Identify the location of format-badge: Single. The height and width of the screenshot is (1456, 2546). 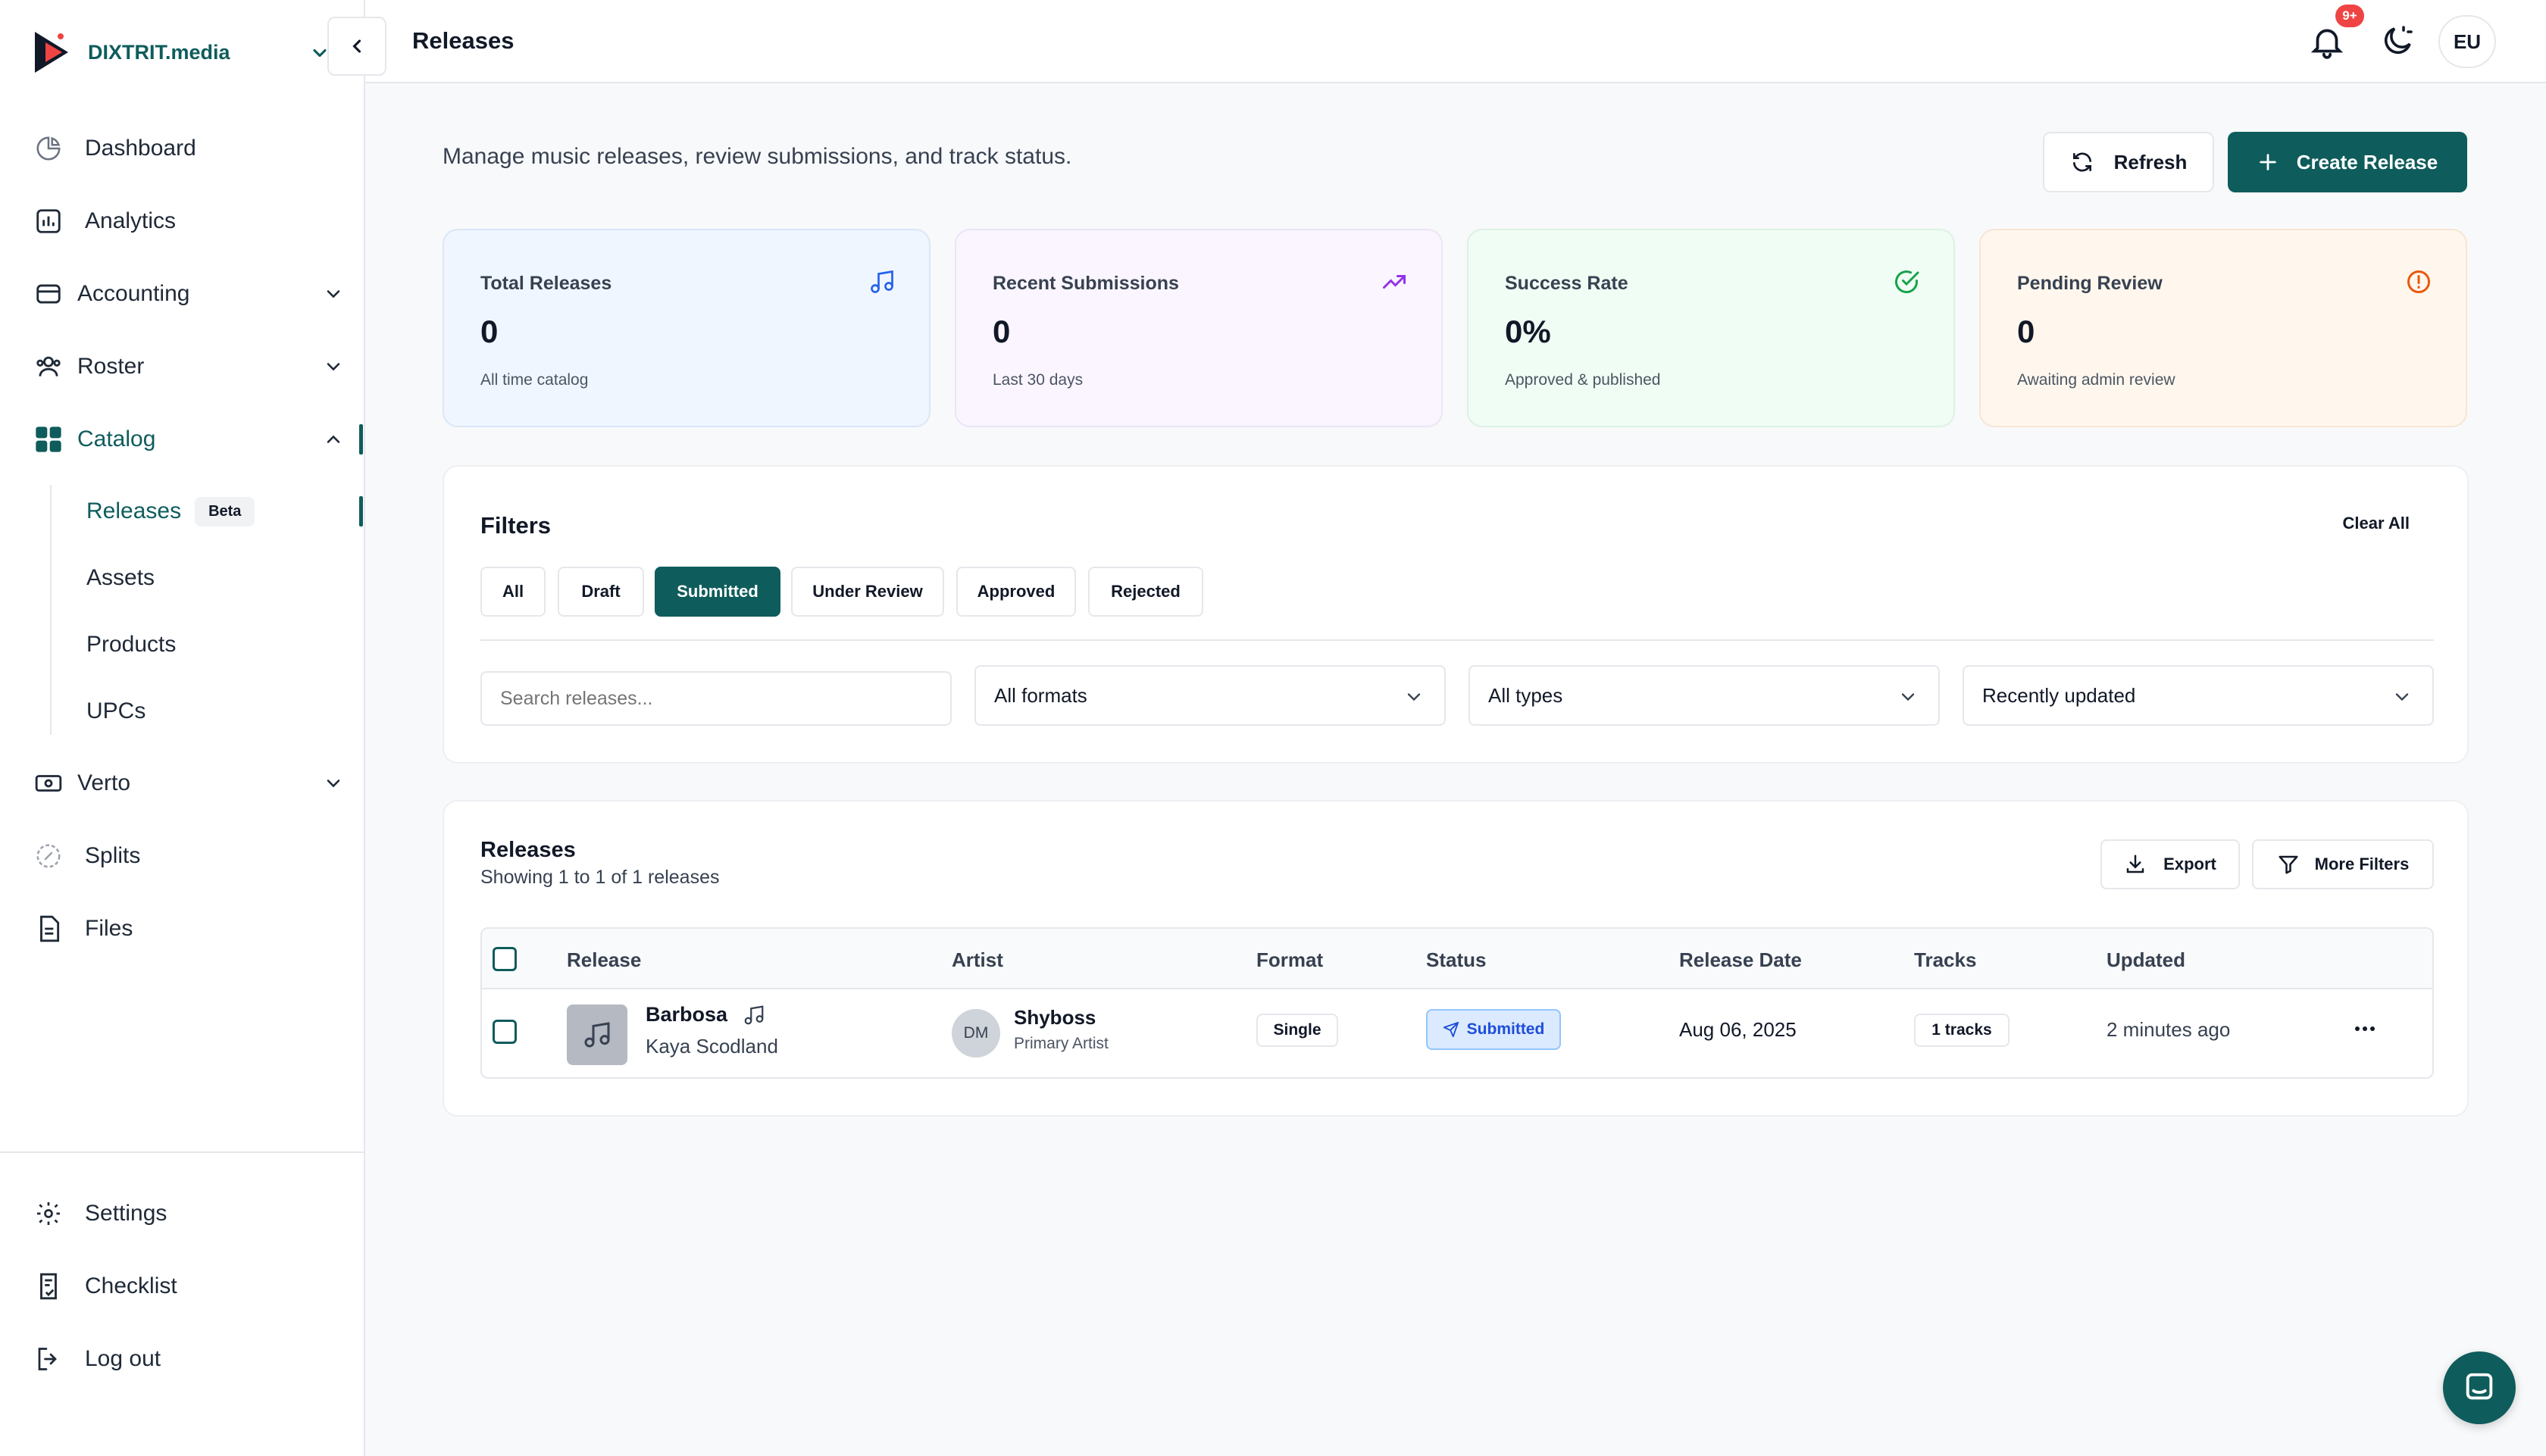
(1297, 1030).